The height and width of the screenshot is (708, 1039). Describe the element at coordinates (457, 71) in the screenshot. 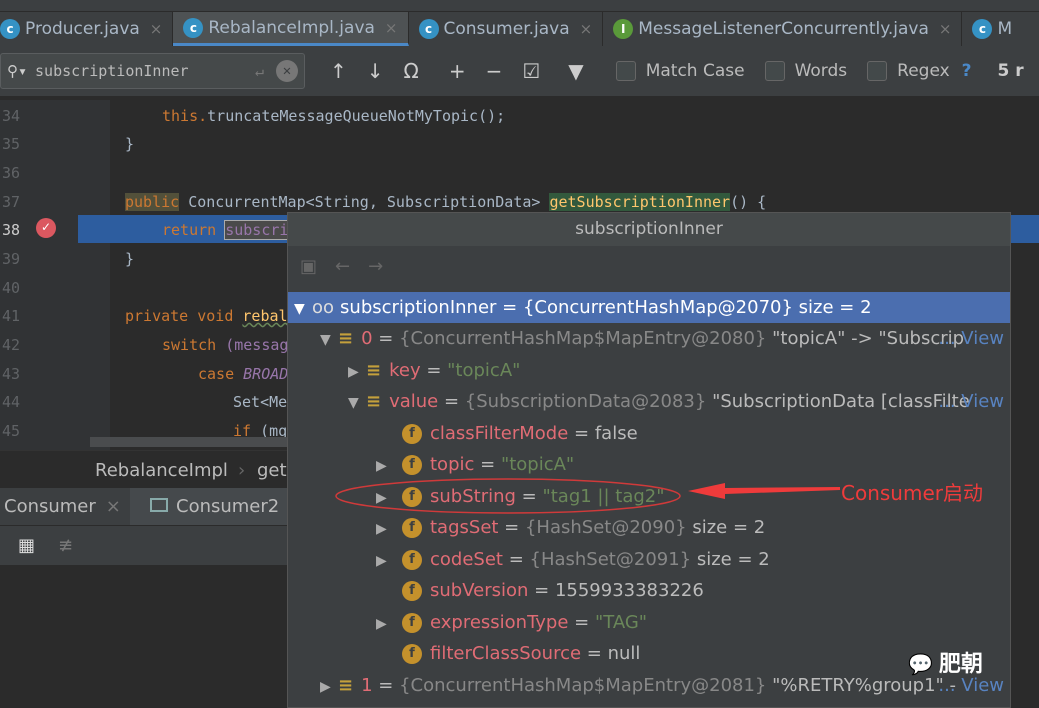

I see `add-selection-icon: +` at that location.